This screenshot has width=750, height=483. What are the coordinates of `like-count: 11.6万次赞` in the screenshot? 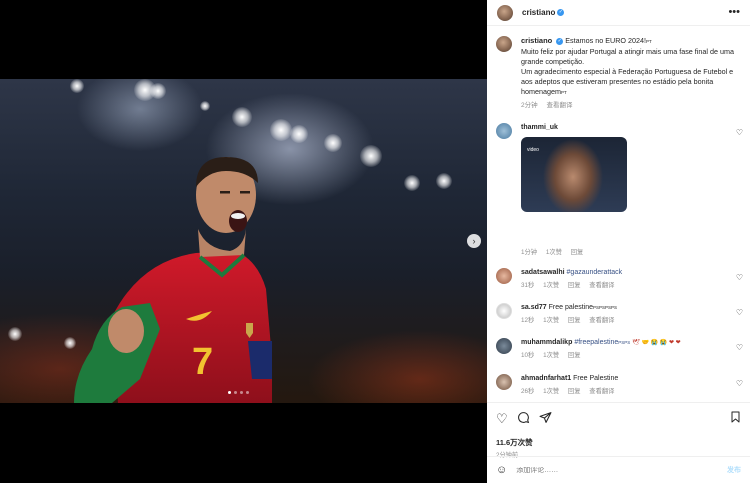 It's located at (618, 442).